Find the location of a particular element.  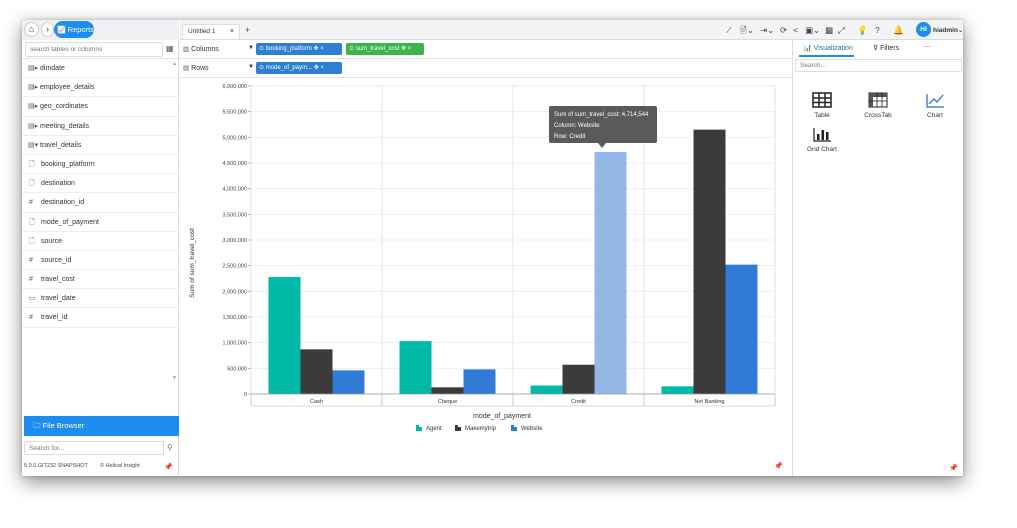

pill-label: sum_travel_cost is located at coordinates (377, 49).